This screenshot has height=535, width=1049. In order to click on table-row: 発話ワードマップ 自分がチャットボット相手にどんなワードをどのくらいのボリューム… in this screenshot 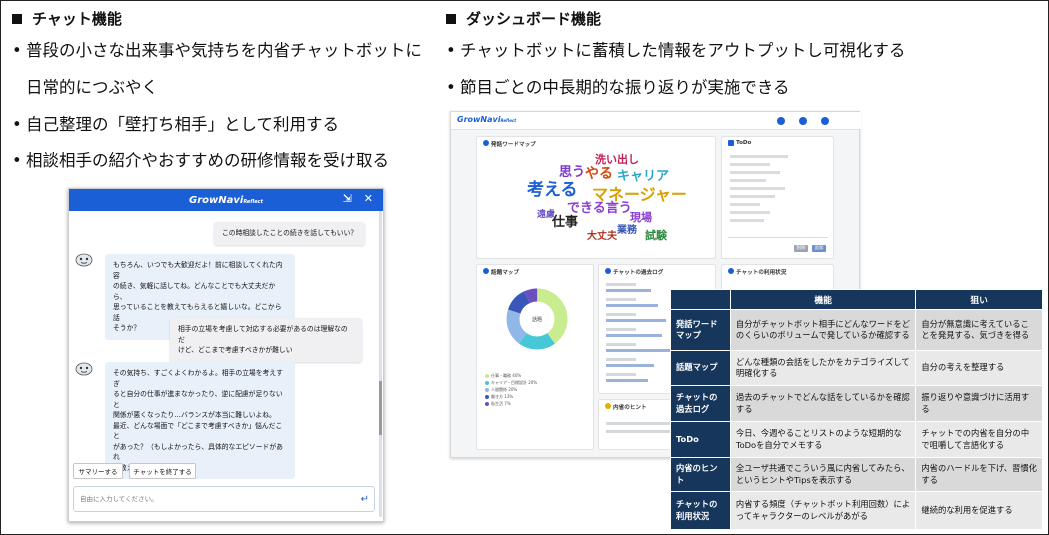, I will do `click(856, 330)`.